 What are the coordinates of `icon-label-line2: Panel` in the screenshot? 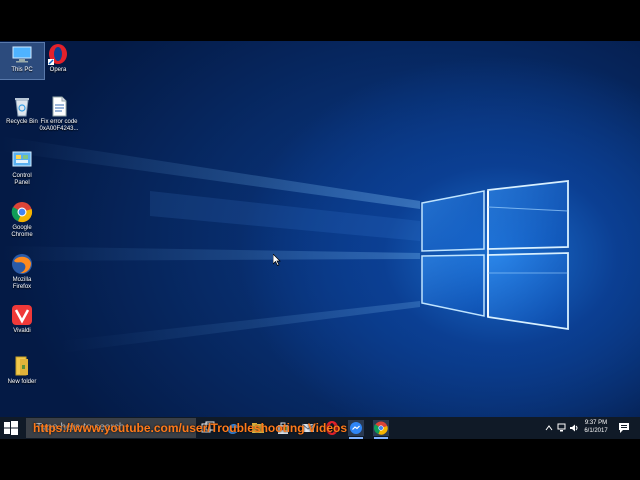 It's located at (22, 183).